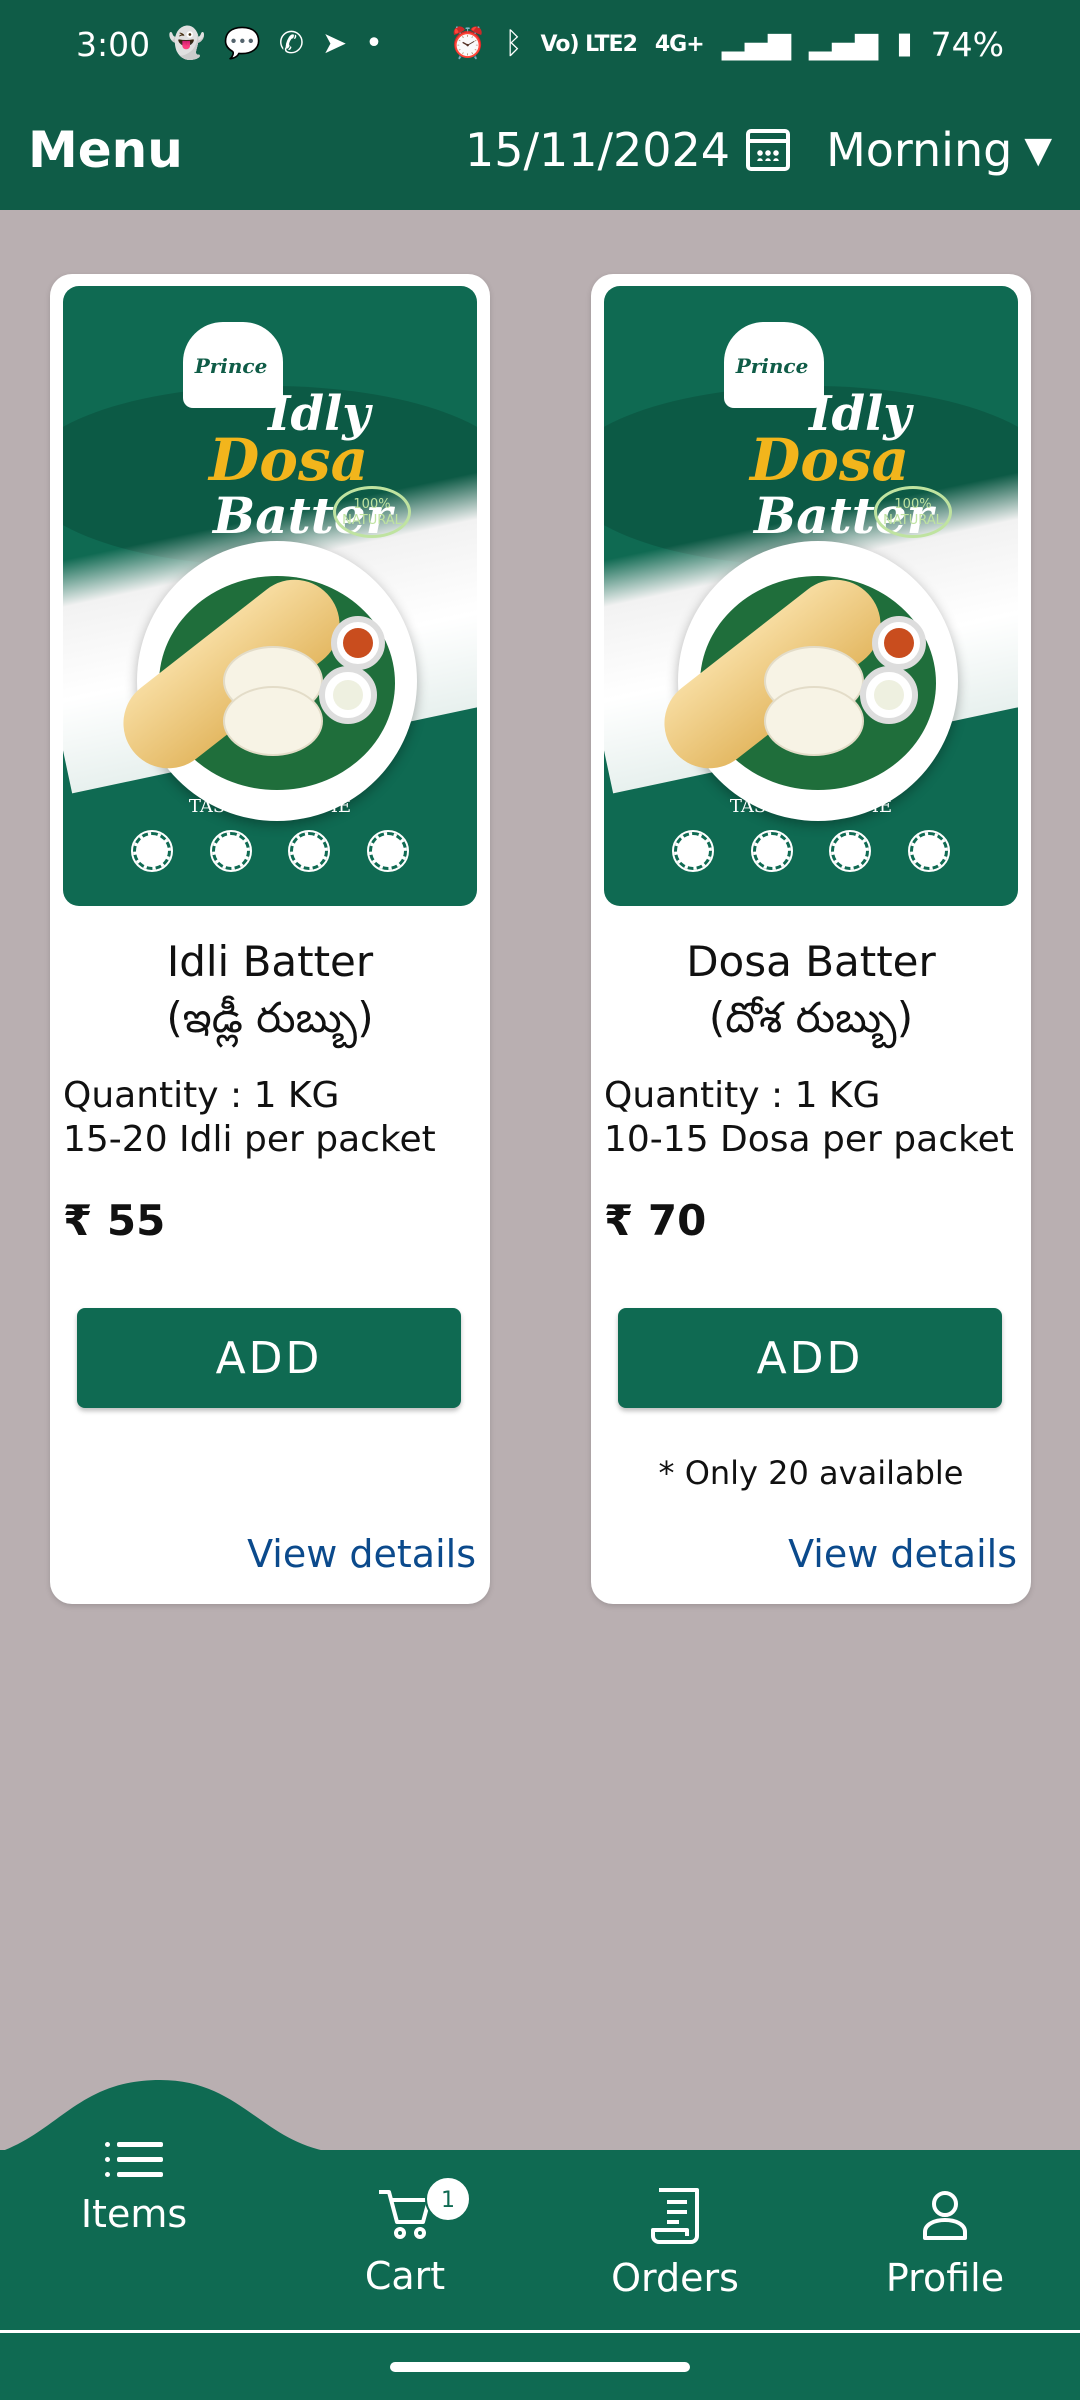  Describe the element at coordinates (967, 44) in the screenshot. I see `battery-level: 74%` at that location.